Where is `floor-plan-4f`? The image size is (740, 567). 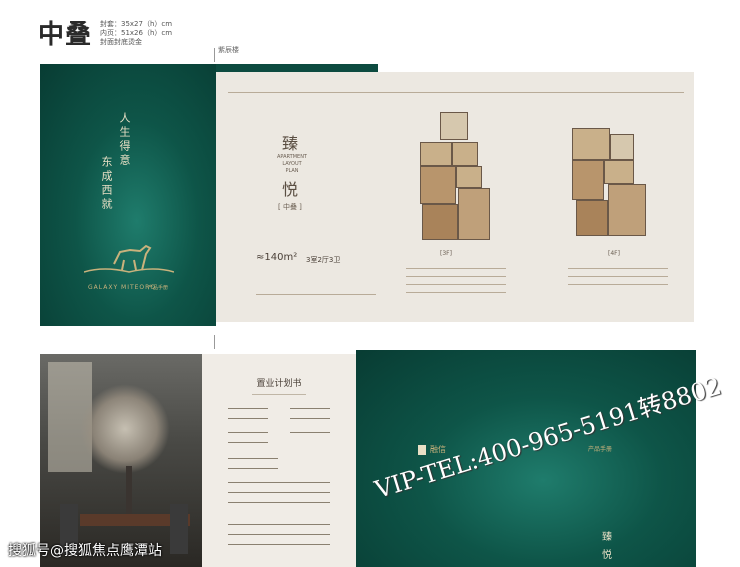 floor-plan-4f is located at coordinates (617, 183).